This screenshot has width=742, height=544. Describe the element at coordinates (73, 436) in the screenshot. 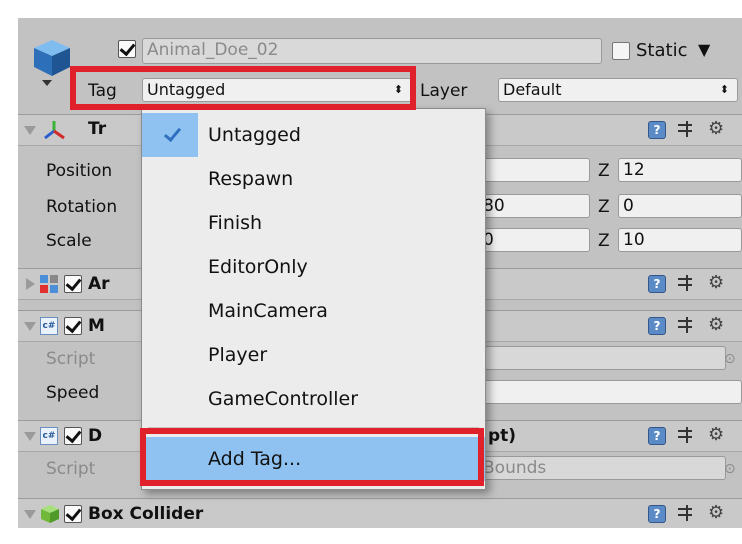

I see `bounds-script-enabled-checkbox` at that location.